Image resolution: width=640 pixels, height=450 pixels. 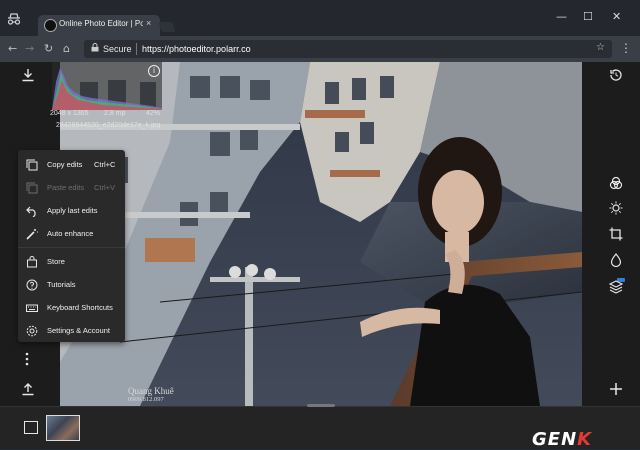 What do you see at coordinates (12, 48) in the screenshot?
I see `back-icon: ←` at bounding box center [12, 48].